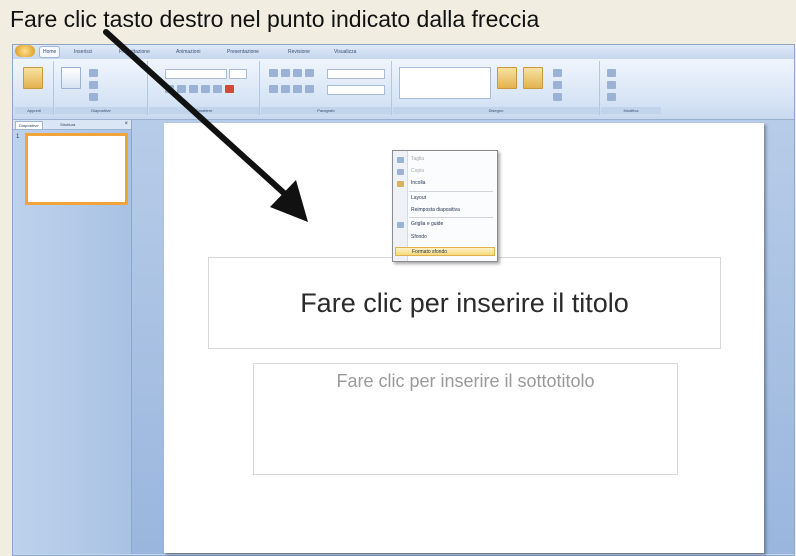 The image size is (796, 556). What do you see at coordinates (101, 110) in the screenshot?
I see `ribbon-group-label: Diapositive` at bounding box center [101, 110].